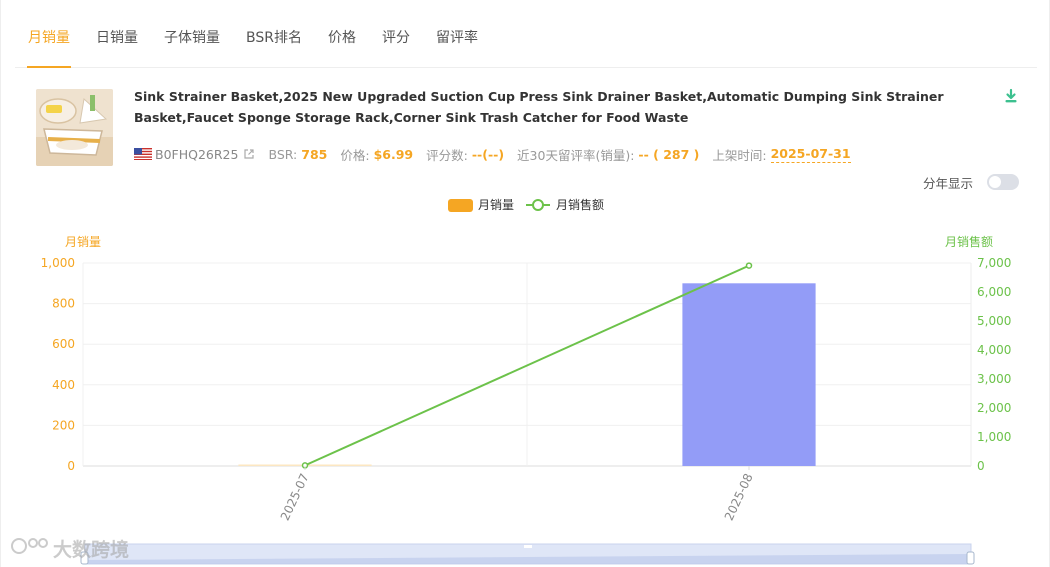 This screenshot has width=1050, height=567. What do you see at coordinates (739, 496) in the screenshot?
I see `x-tick-label: 2025-08` at bounding box center [739, 496].